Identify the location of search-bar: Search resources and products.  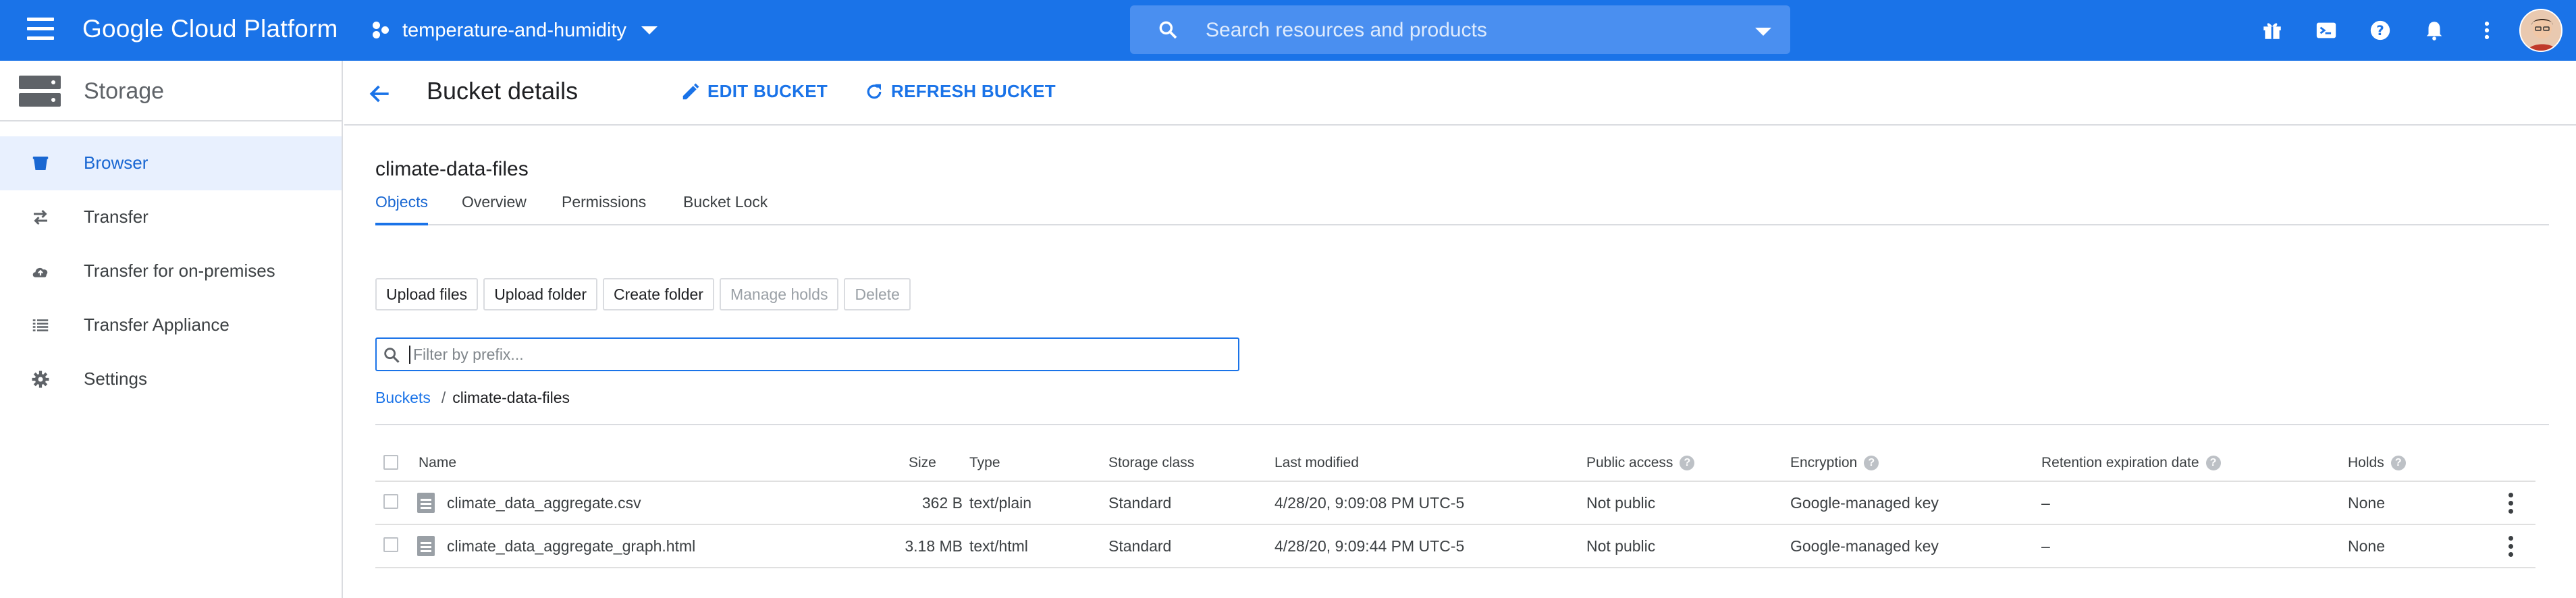
(1460, 29).